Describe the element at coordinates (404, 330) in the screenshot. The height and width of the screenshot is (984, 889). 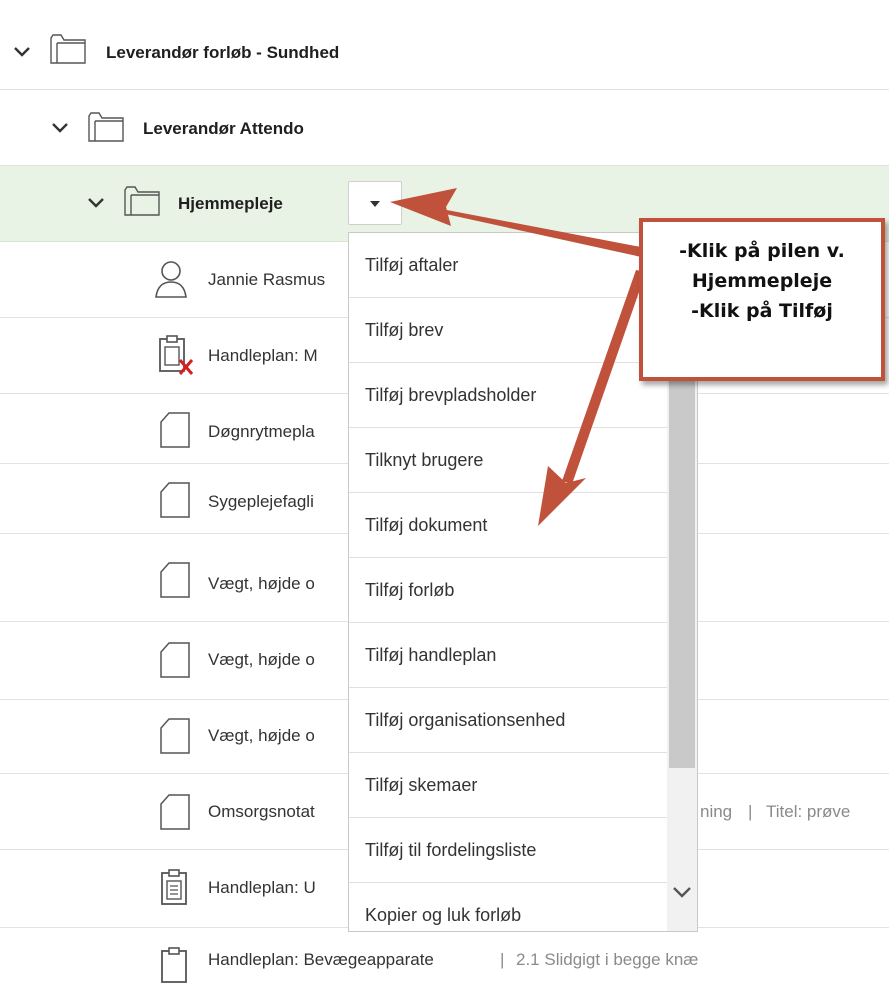
I see `menu-item-label: Tilføj brev` at that location.